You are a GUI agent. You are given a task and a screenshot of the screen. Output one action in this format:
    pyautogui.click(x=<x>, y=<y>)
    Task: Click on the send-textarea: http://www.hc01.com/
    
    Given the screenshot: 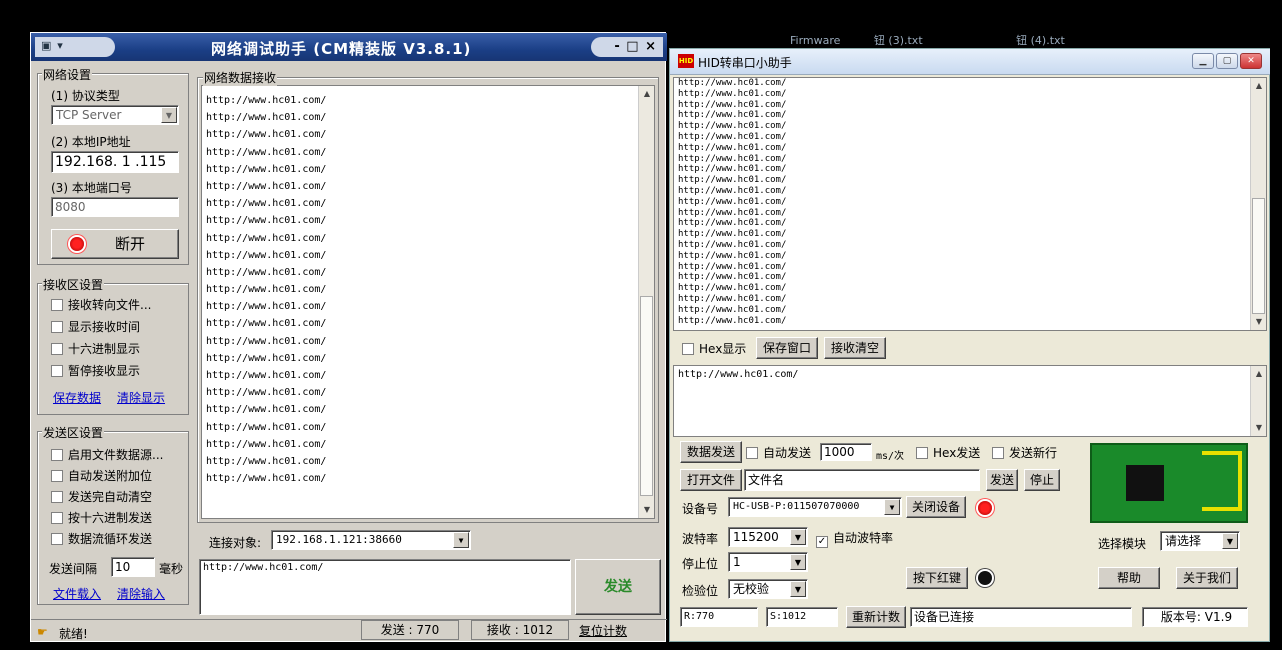 What is the action you would take?
    pyautogui.click(x=385, y=587)
    